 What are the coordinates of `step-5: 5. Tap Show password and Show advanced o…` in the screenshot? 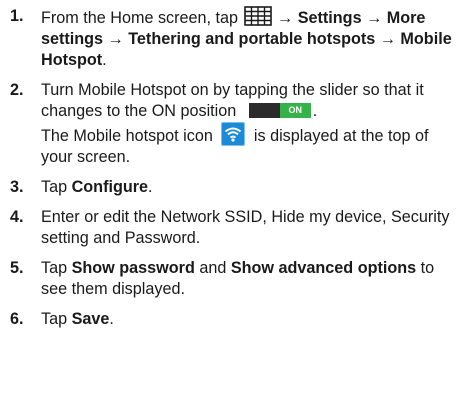 It's located at (235, 279).